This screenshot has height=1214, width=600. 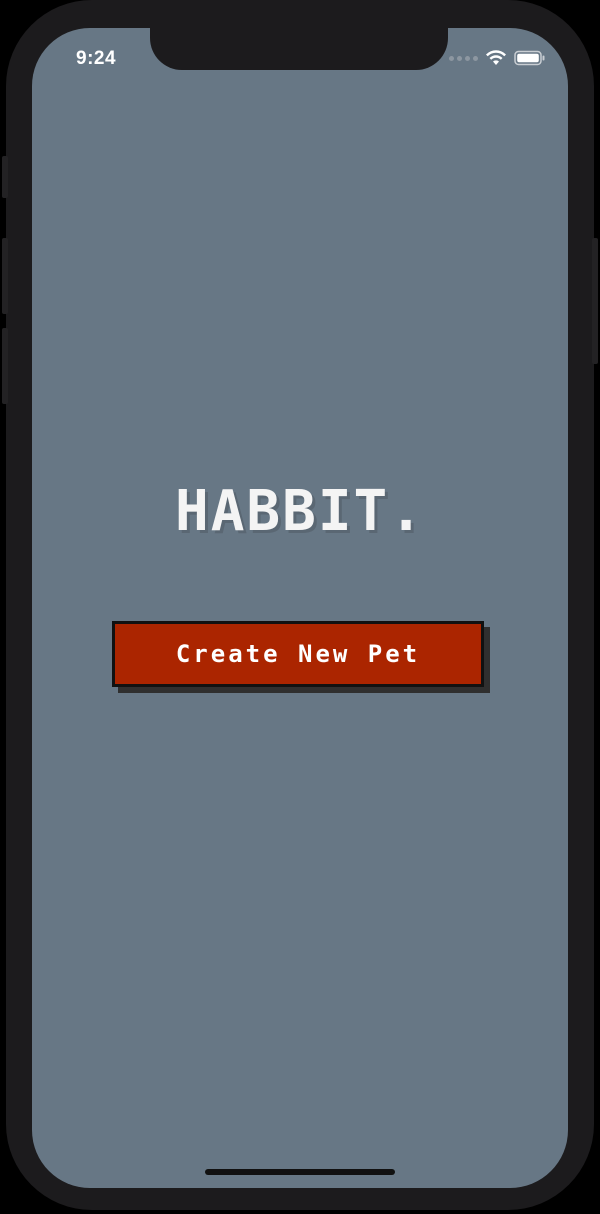 I want to click on home-indicator, so click(x=300, y=1172).